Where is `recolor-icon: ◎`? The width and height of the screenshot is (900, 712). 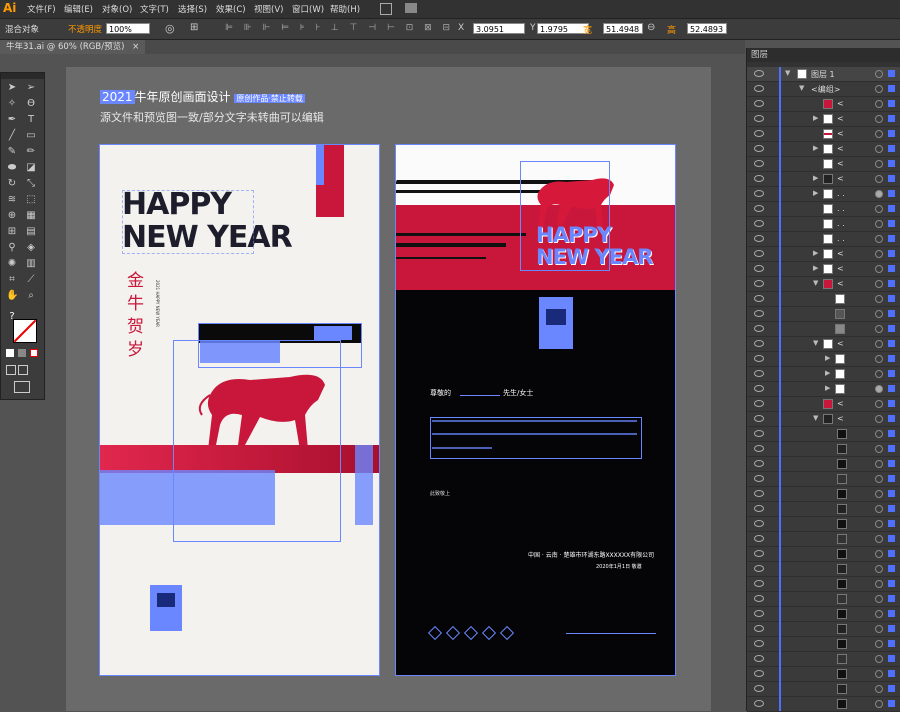
recolor-icon: ◎ is located at coordinates (170, 28).